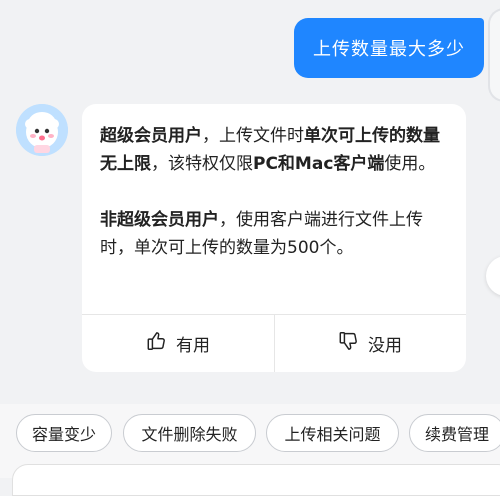 The width and height of the screenshot is (500, 496). What do you see at coordinates (349, 343) in the screenshot?
I see `thumbs-down-icon` at bounding box center [349, 343].